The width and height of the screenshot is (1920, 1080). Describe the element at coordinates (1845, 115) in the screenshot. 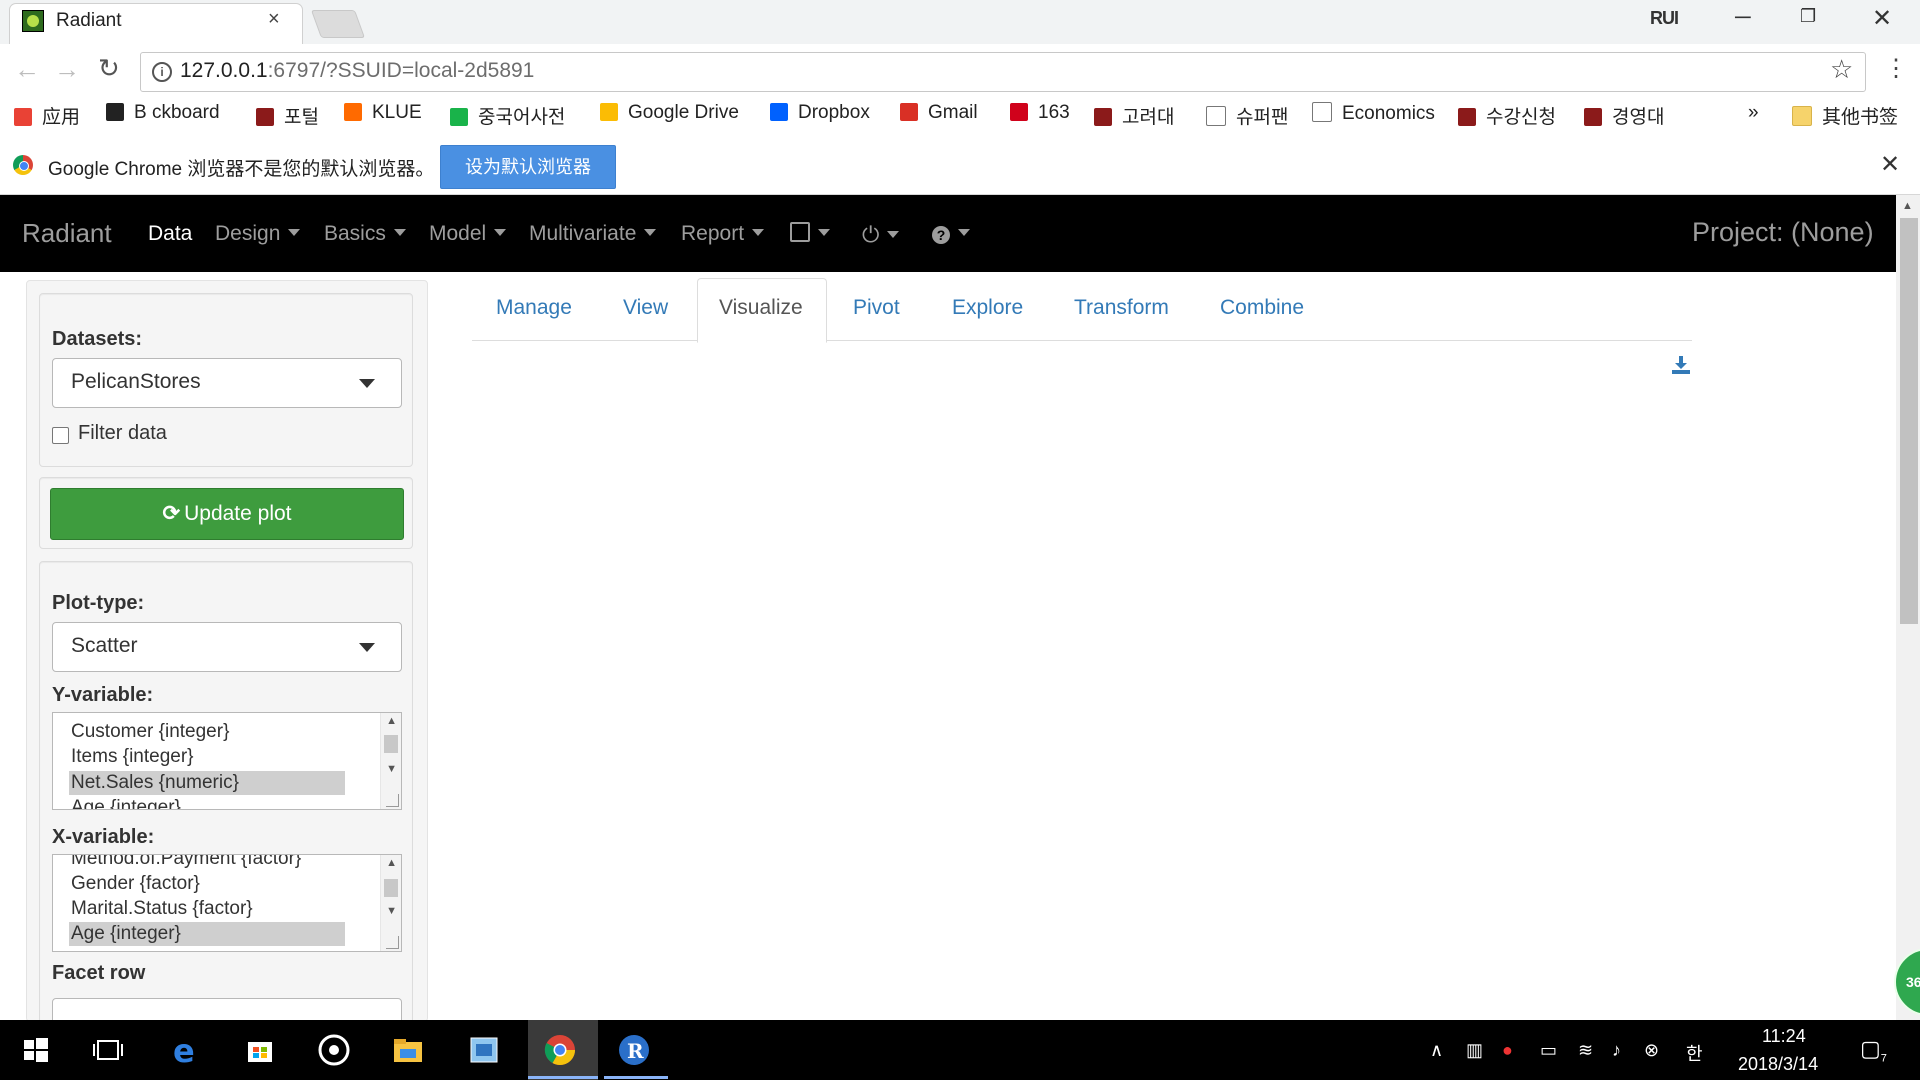

I see `other-bookmarks-folder: 其他书签` at that location.